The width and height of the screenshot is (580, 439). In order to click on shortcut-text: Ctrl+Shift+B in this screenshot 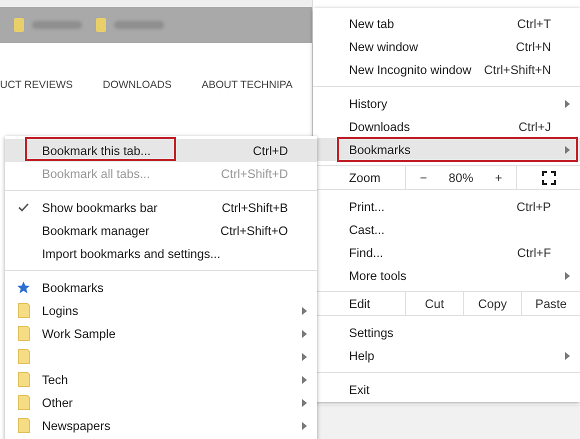, I will do `click(255, 207)`.